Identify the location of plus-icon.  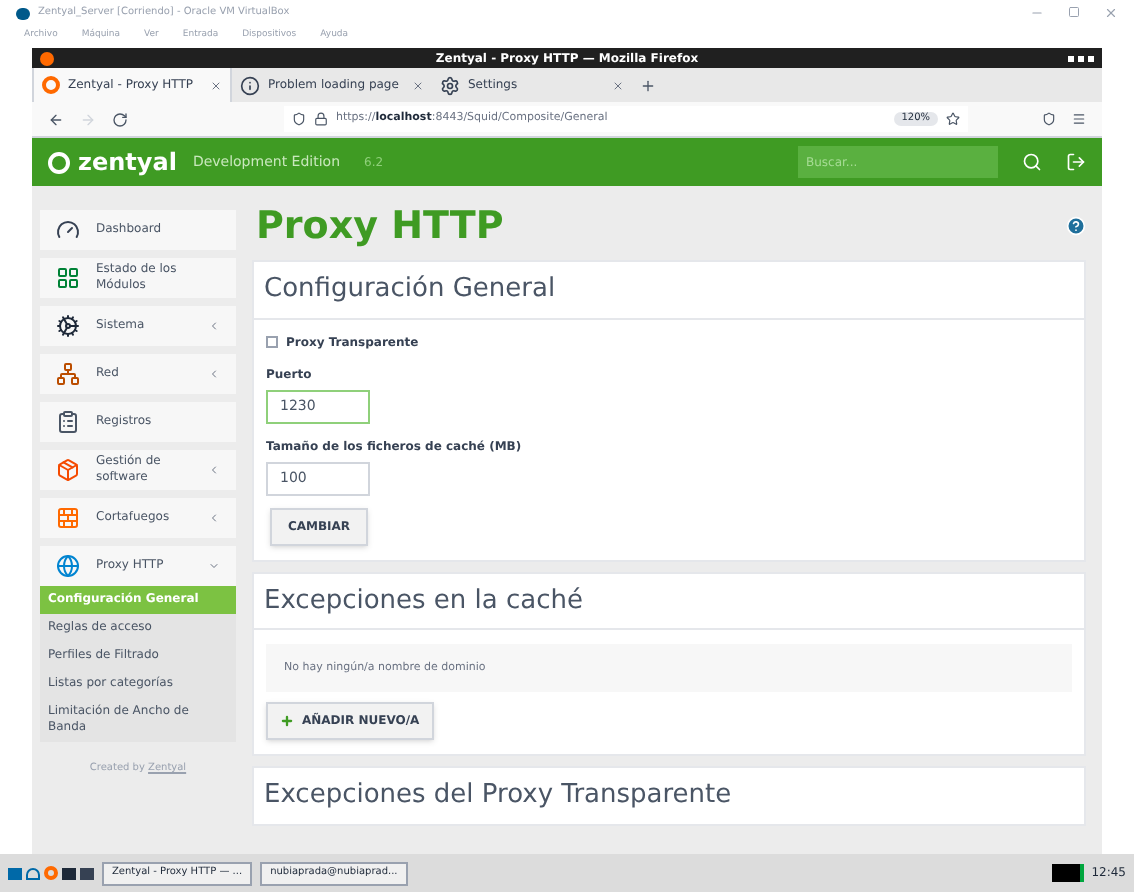
(287, 721).